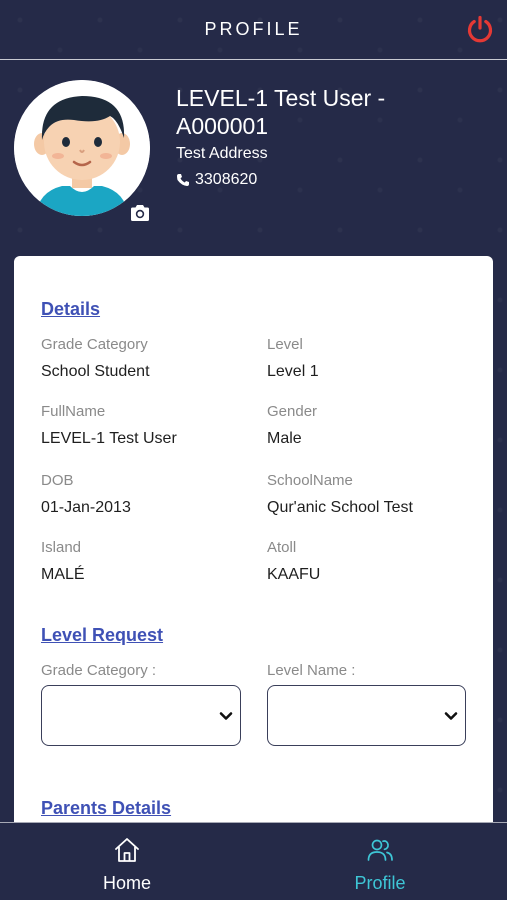  I want to click on parents-details-section-title: Parents Details, so click(106, 808).